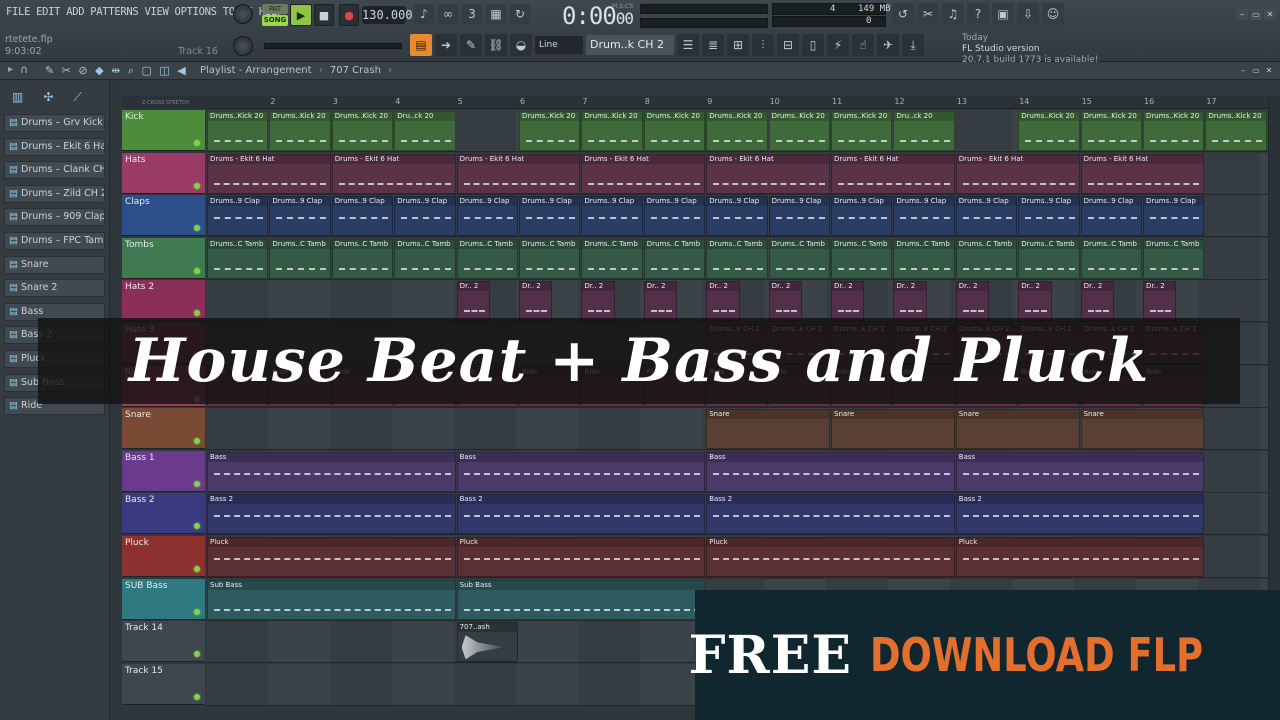 This screenshot has height=720, width=1280. Describe the element at coordinates (10, 69) in the screenshot. I see `playlist-menu-arrow-icon: ▸` at that location.